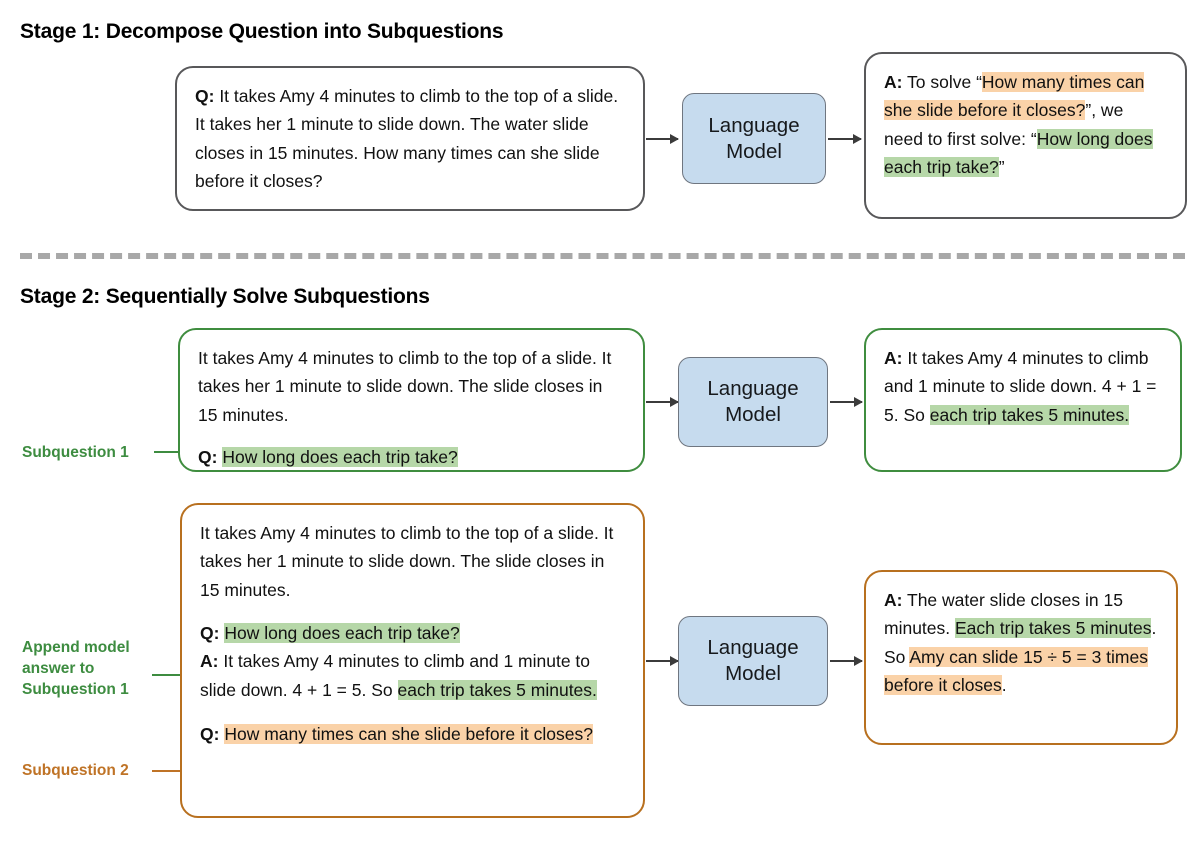 The width and height of the screenshot is (1203, 855). What do you see at coordinates (342, 633) in the screenshot?
I see `row2-q1-text: How long does each trip take?` at bounding box center [342, 633].